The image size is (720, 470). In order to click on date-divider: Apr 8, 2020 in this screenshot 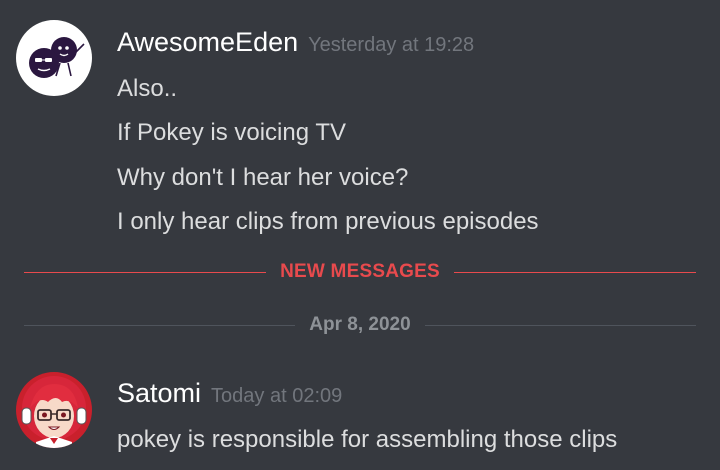, I will do `click(360, 324)`.